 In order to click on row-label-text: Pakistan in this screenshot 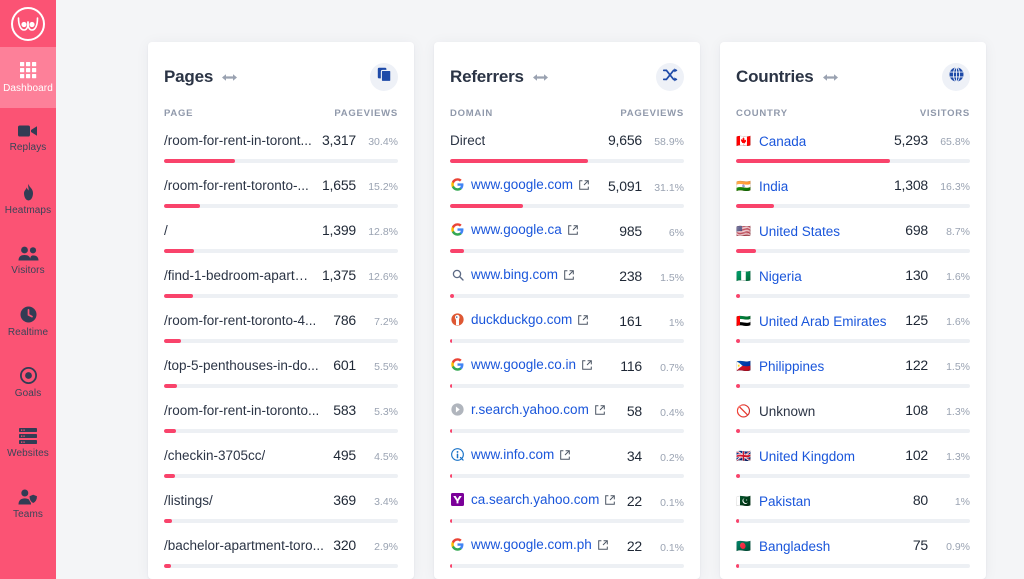, I will do `click(785, 501)`.